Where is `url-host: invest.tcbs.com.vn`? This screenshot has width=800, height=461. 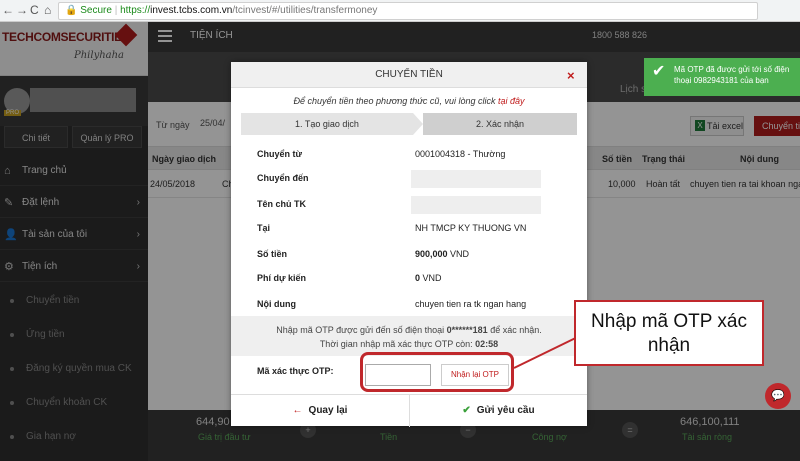
url-host: invest.tcbs.com.vn is located at coordinates (191, 10).